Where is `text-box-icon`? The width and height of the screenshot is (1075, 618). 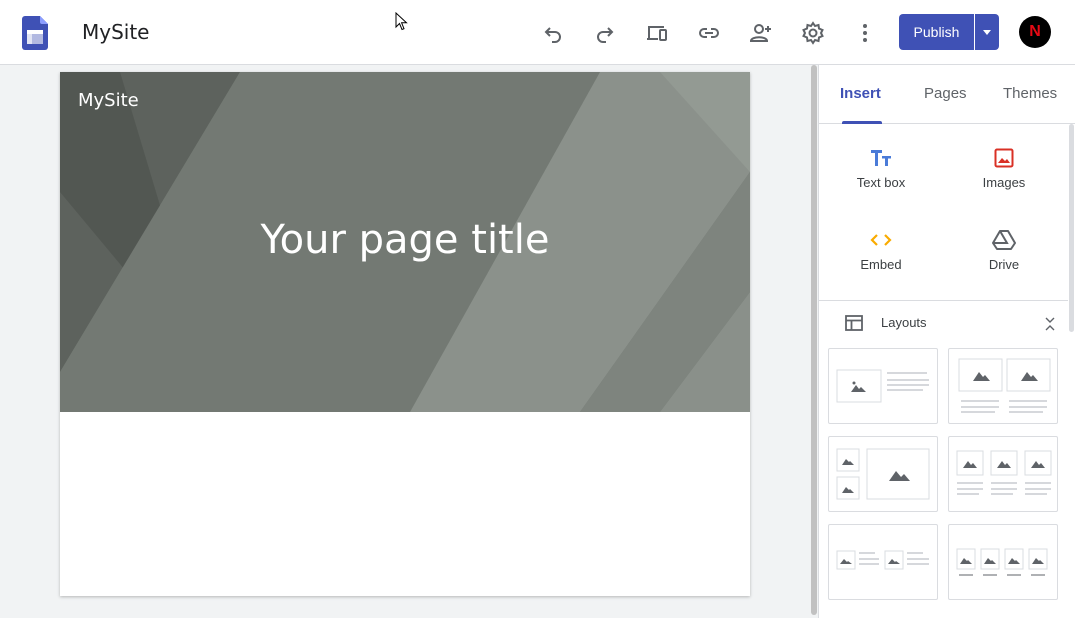 text-box-icon is located at coordinates (881, 158).